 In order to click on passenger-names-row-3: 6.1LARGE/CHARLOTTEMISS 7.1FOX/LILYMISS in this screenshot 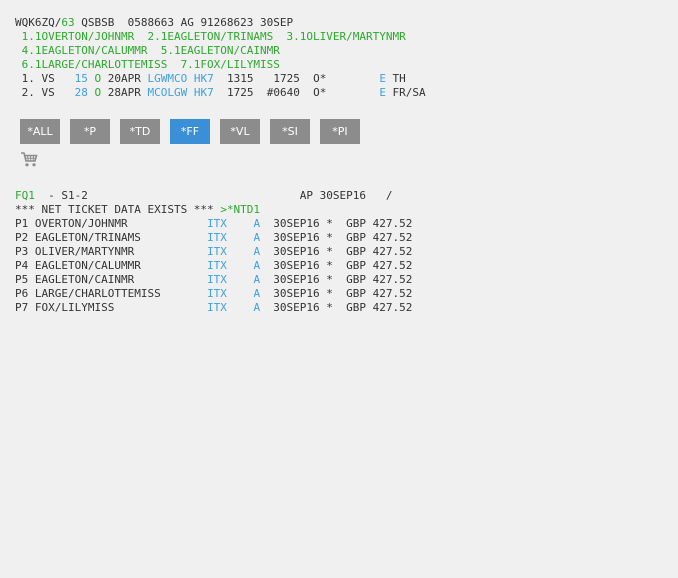, I will do `click(147, 64)`.